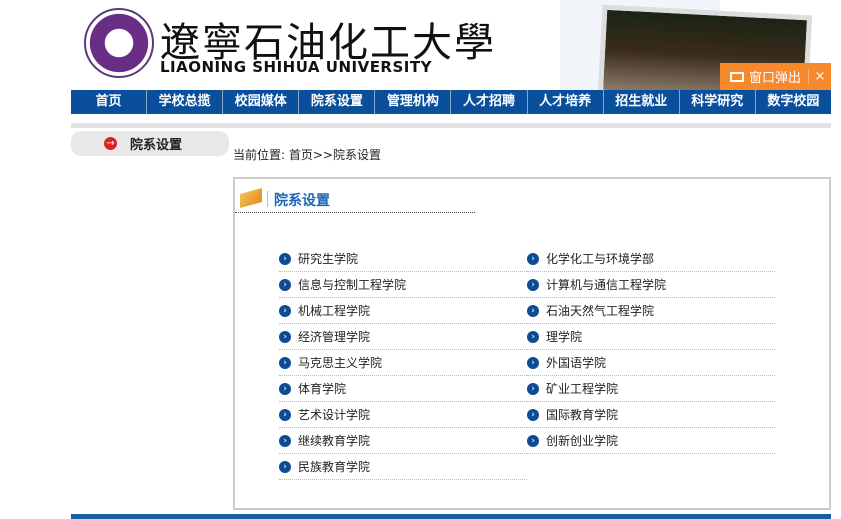  I want to click on divider, so click(451, 125).